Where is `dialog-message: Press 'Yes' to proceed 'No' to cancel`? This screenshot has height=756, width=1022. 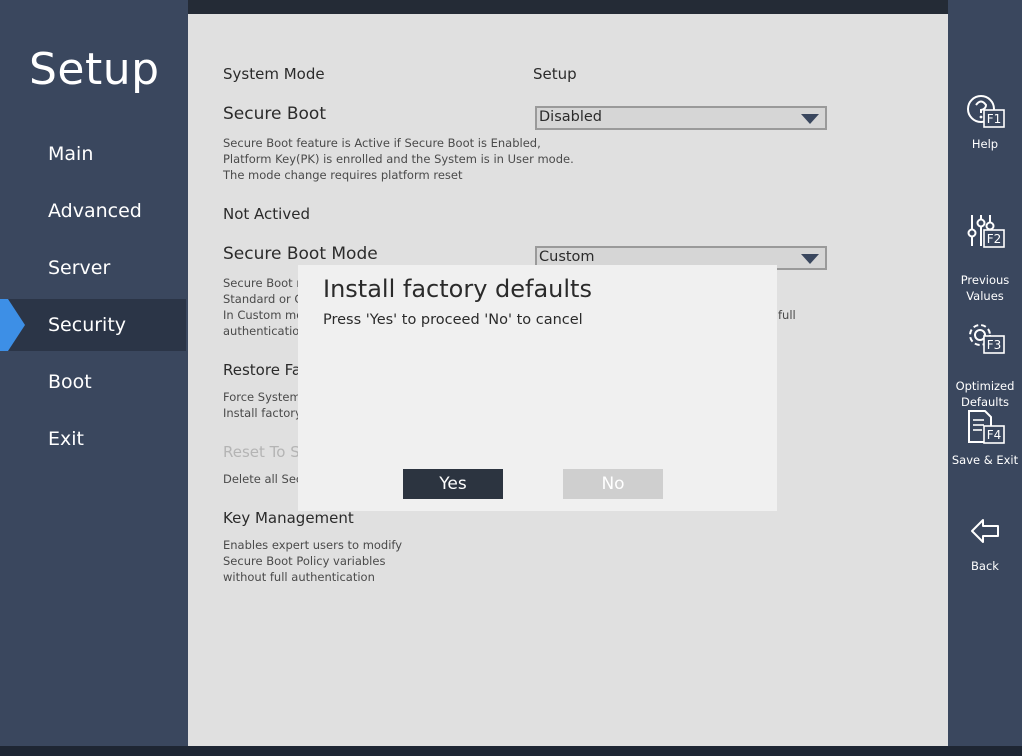
dialog-message: Press 'Yes' to proceed 'No' to cancel is located at coordinates (453, 320).